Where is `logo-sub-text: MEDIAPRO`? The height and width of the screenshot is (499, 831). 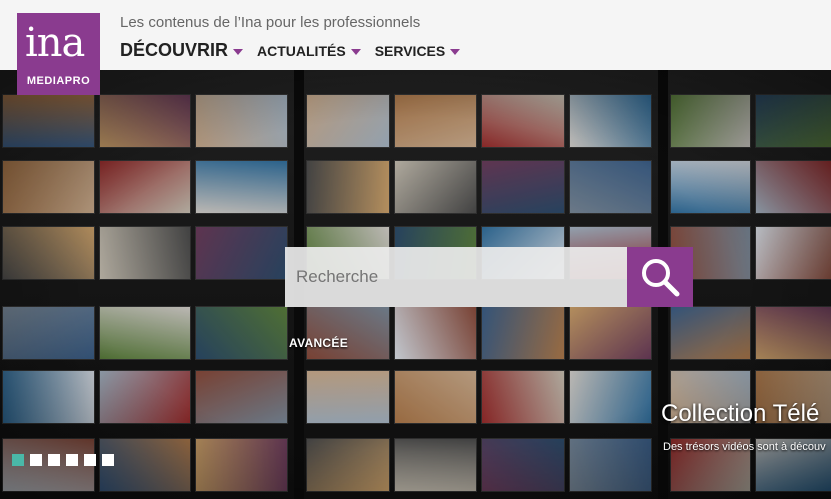
logo-sub-text: MEDIAPRO is located at coordinates (58, 81).